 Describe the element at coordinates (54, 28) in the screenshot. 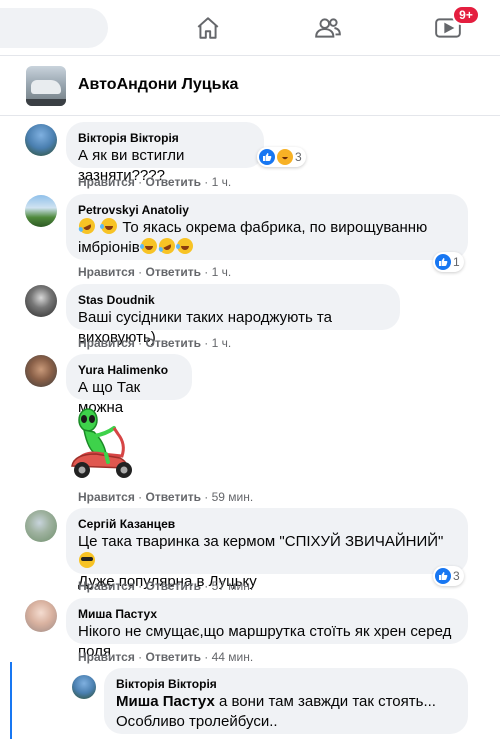

I see `search-bar` at that location.